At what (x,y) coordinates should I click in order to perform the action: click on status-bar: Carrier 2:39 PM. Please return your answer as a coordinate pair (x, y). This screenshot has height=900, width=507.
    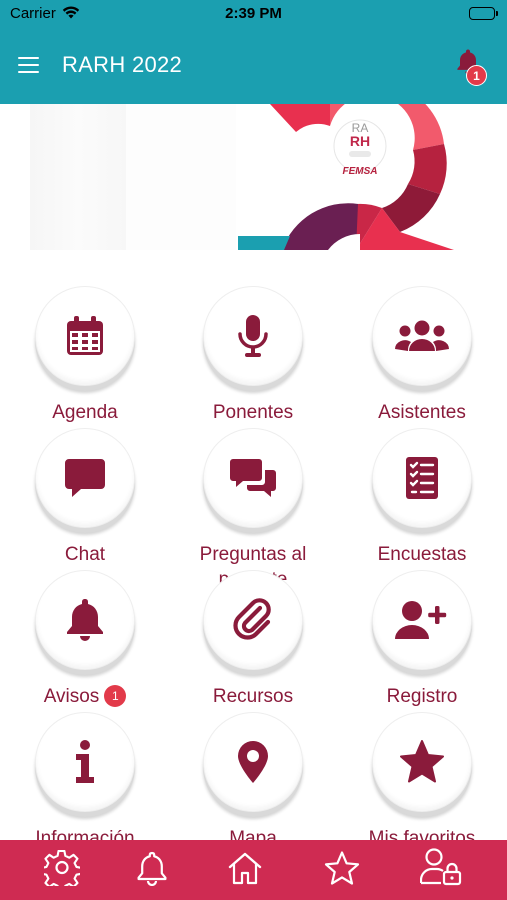
    Looking at the image, I should click on (253, 14).